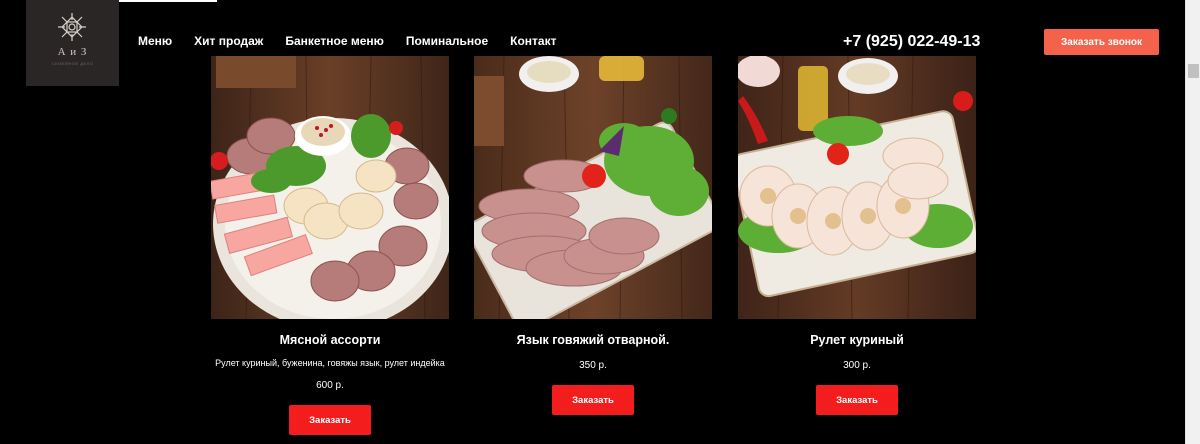 The height and width of the screenshot is (444, 1200). What do you see at coordinates (857, 340) in the screenshot?
I see `product-title: Рулет куриный` at bounding box center [857, 340].